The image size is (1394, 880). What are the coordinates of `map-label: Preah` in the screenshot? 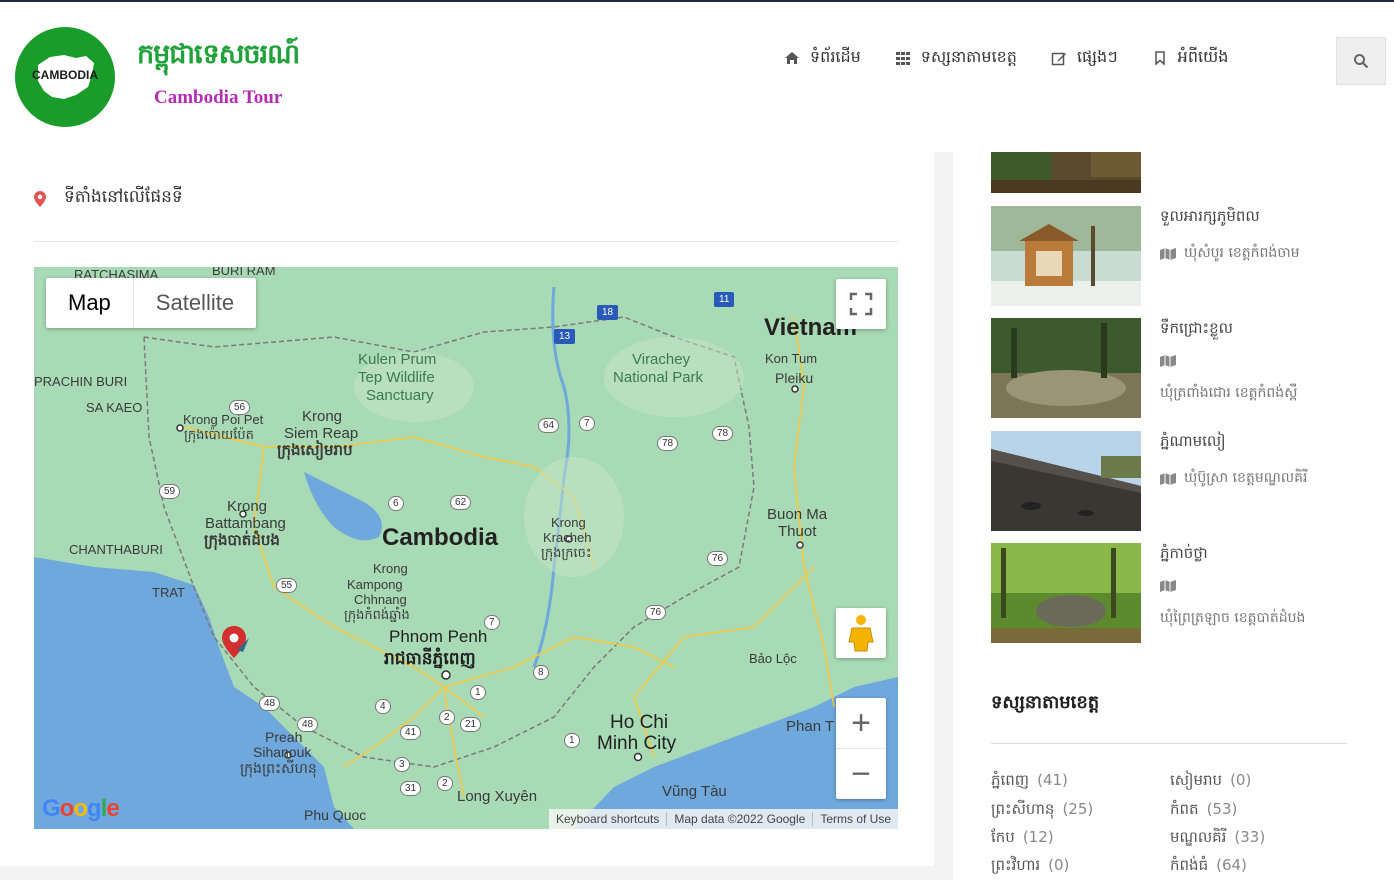 It's located at (284, 737).